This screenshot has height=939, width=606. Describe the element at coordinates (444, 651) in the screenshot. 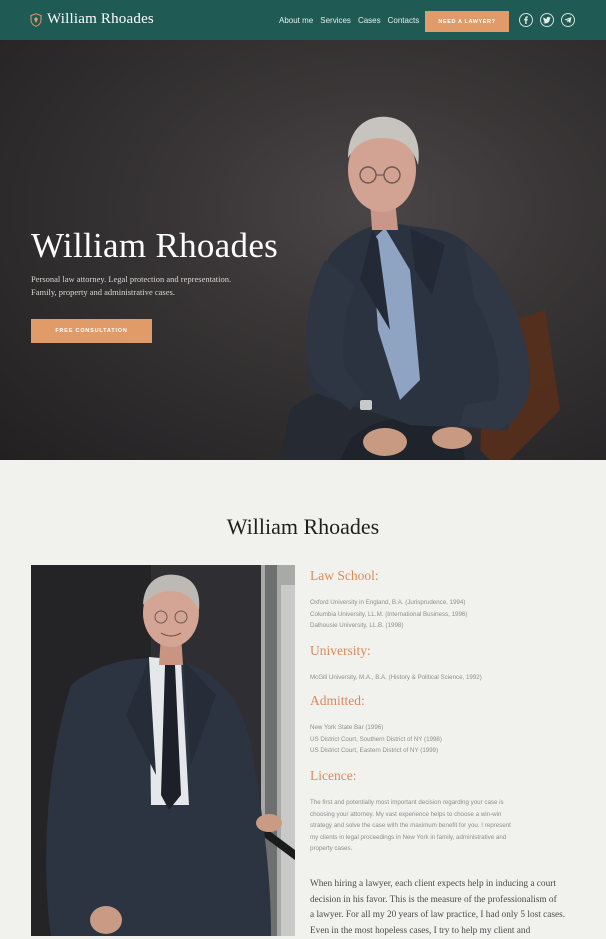

I see `university-heading: University:` at that location.